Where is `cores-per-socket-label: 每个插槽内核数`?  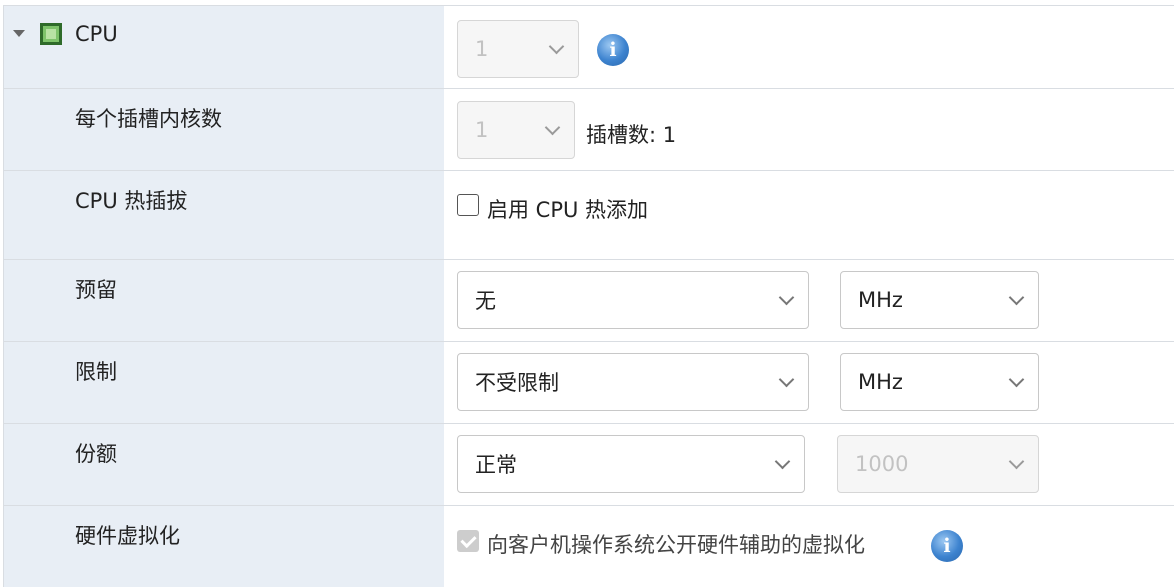 cores-per-socket-label: 每个插槽内核数 is located at coordinates (148, 119).